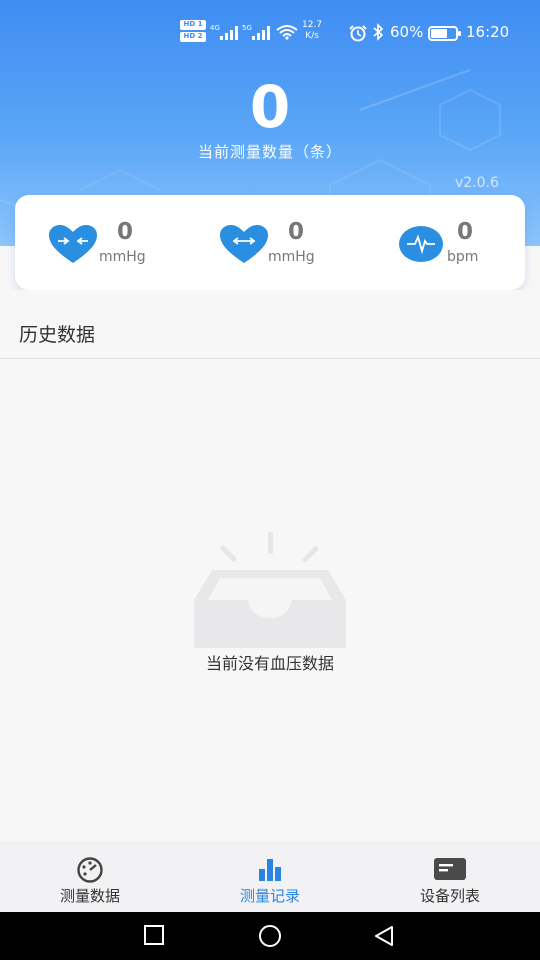  What do you see at coordinates (193, 25) in the screenshot?
I see `hd1-badge: HD 1` at bounding box center [193, 25].